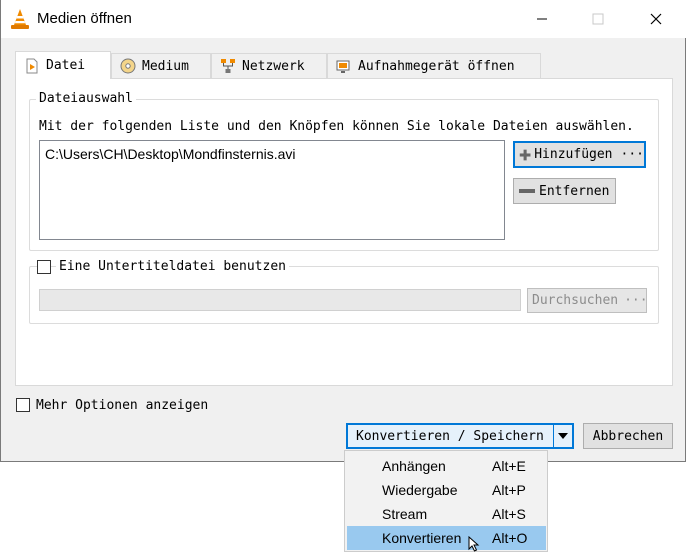 This screenshot has width=688, height=552. I want to click on browse-subtitle-ellipsis: ···, so click(636, 300).